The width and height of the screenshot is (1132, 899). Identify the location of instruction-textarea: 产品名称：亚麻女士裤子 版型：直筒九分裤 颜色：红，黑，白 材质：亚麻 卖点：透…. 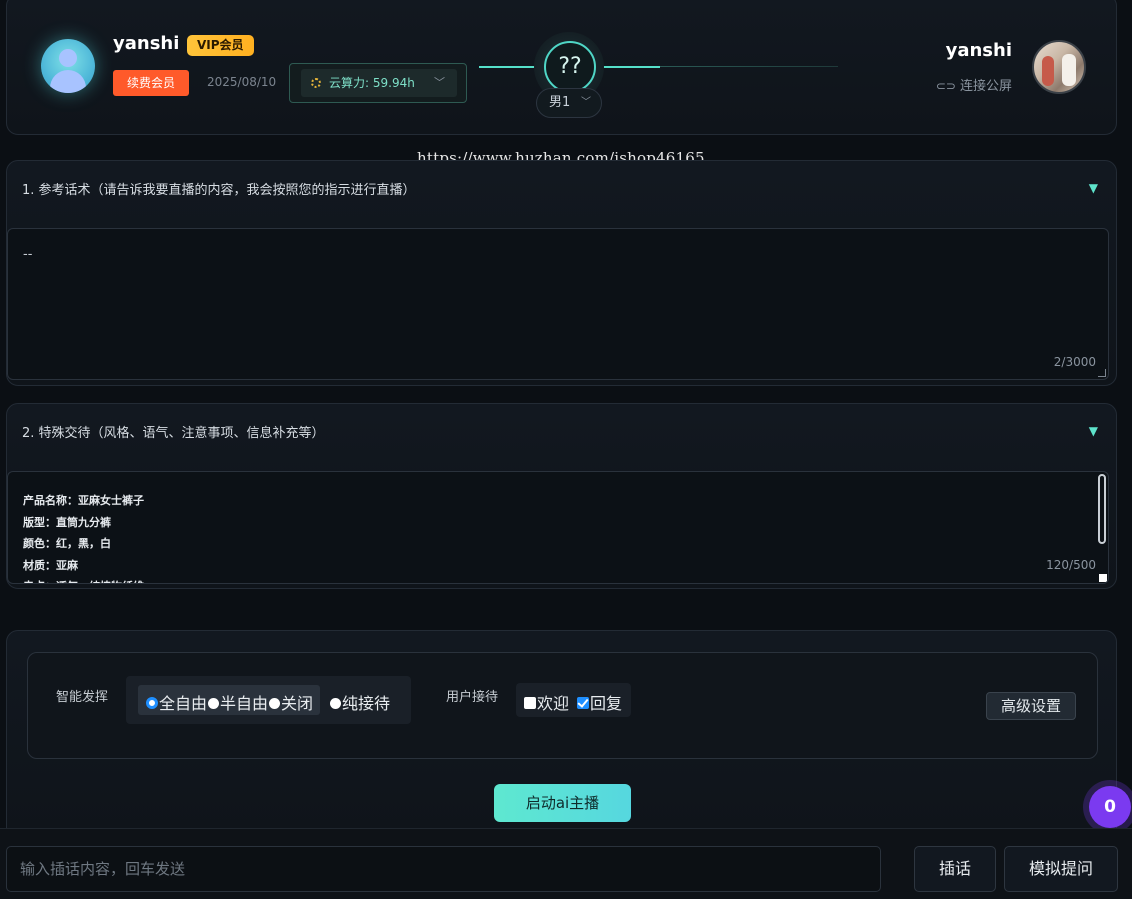
(558, 527).